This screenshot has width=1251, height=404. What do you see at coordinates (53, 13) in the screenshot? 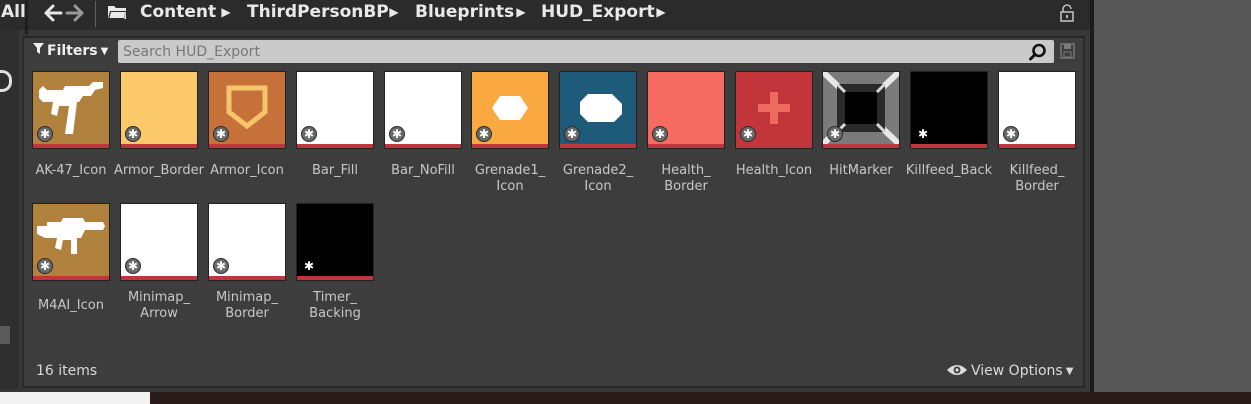
I see `arrow-left-icon` at bounding box center [53, 13].